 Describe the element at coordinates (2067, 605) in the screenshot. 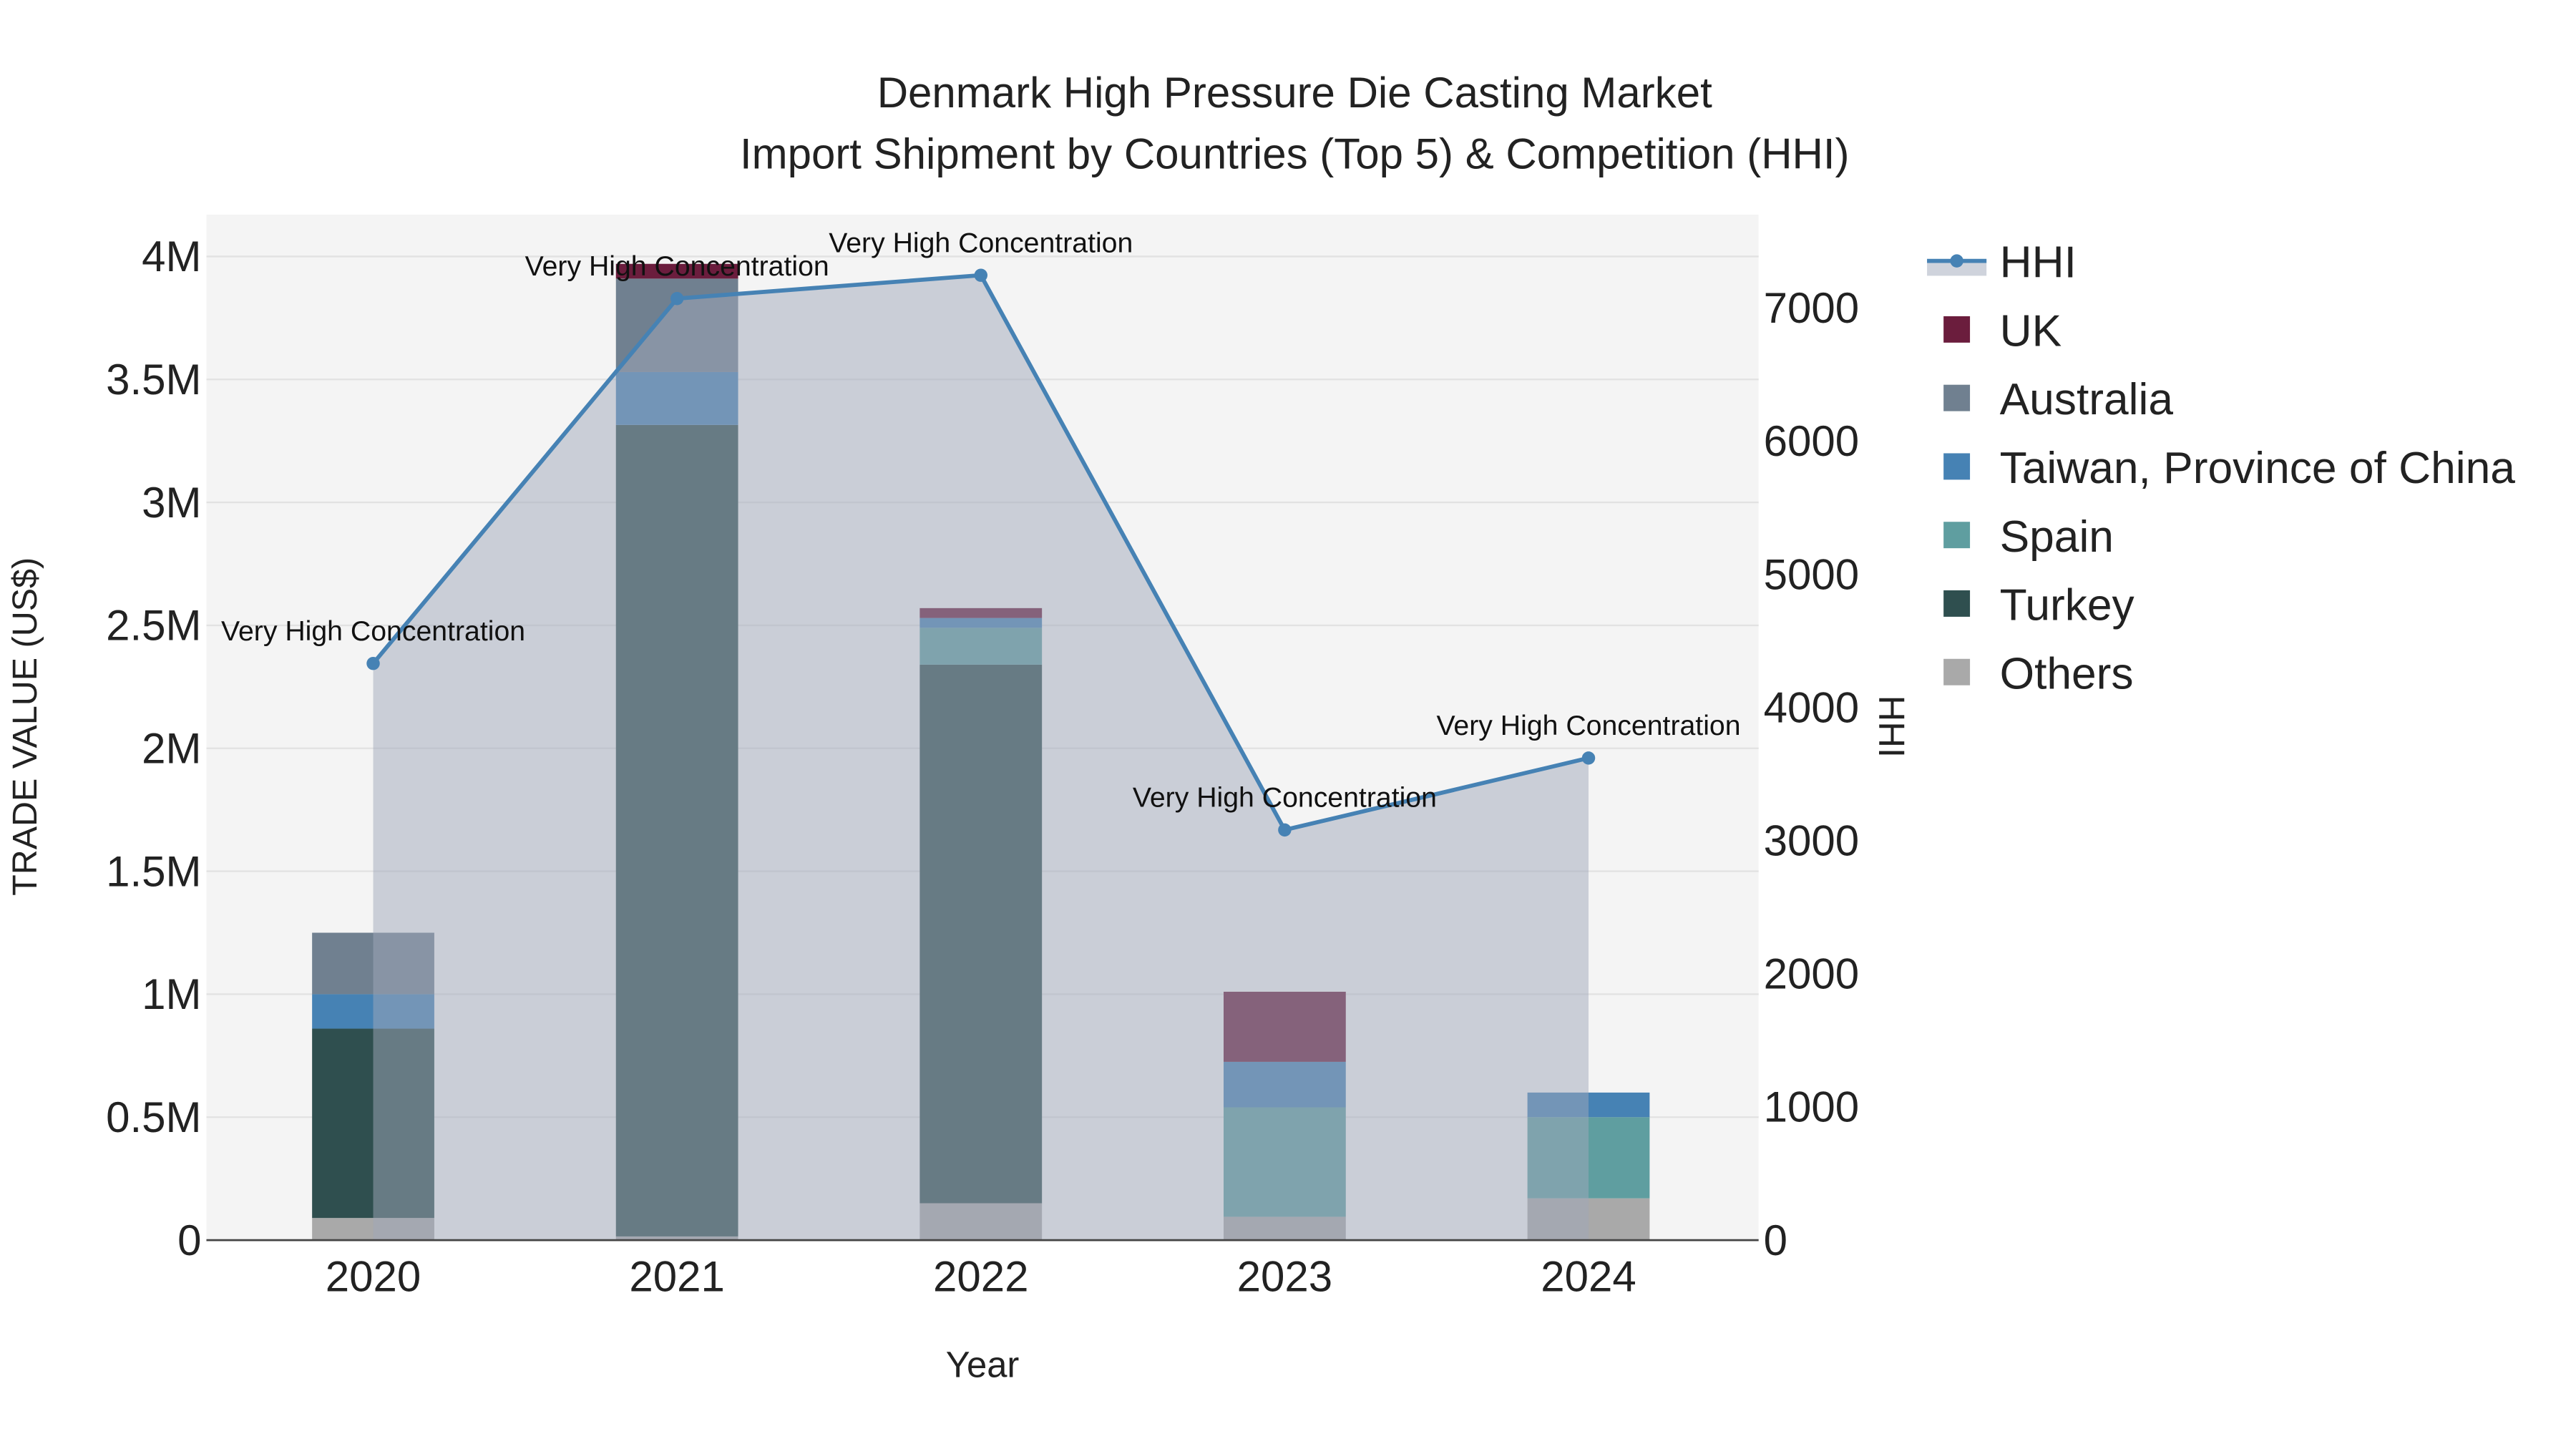

I see `legend-label: Turkey` at that location.